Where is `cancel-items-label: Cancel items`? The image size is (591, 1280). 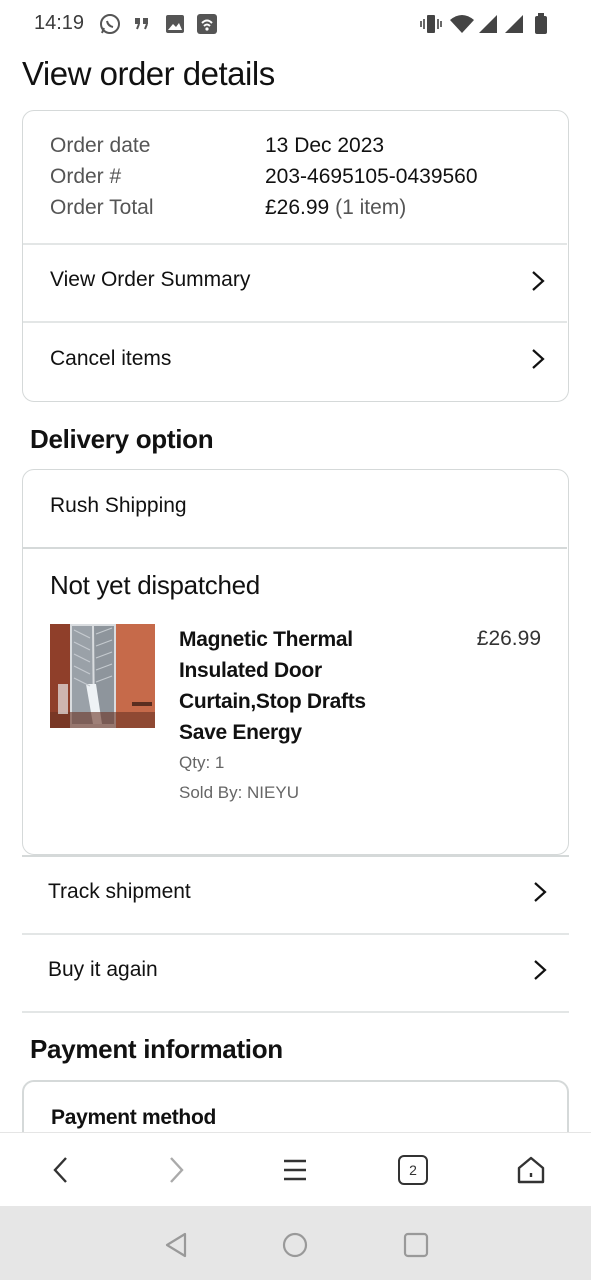 cancel-items-label: Cancel items is located at coordinates (111, 358).